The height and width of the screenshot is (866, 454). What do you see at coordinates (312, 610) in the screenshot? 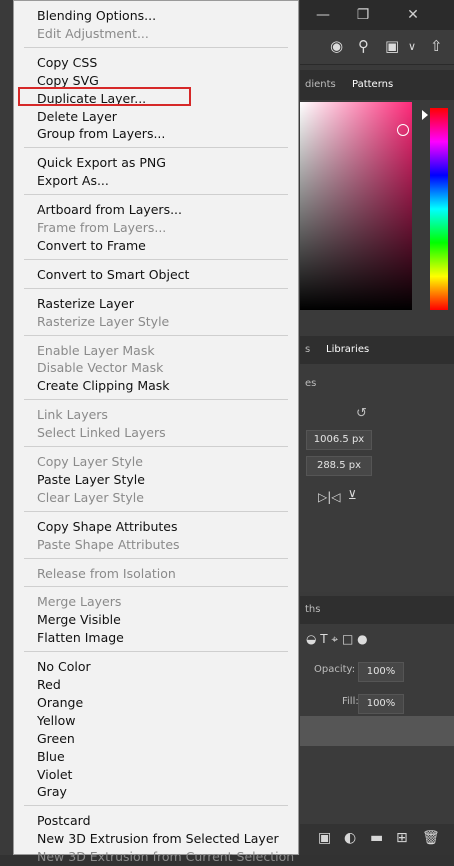
I see `tab-paths: ths` at bounding box center [312, 610].